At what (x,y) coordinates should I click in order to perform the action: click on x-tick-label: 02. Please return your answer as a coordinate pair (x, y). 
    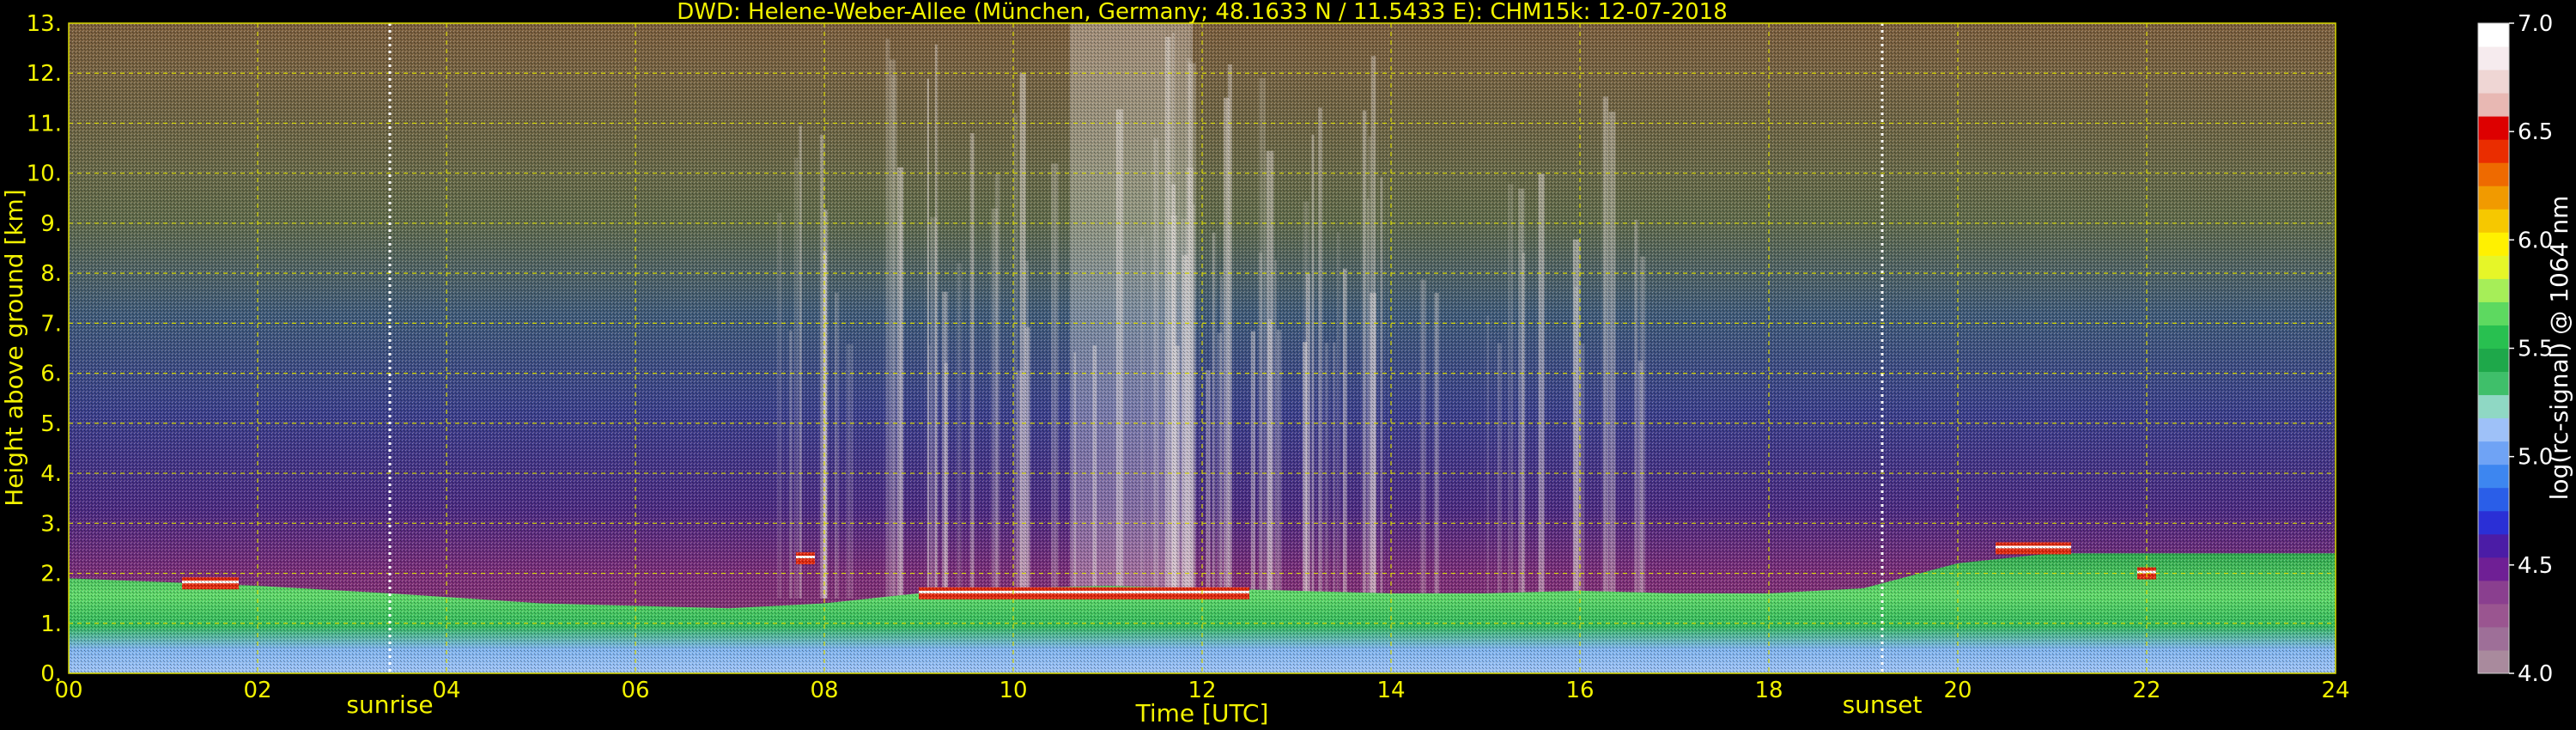
    Looking at the image, I should click on (257, 690).